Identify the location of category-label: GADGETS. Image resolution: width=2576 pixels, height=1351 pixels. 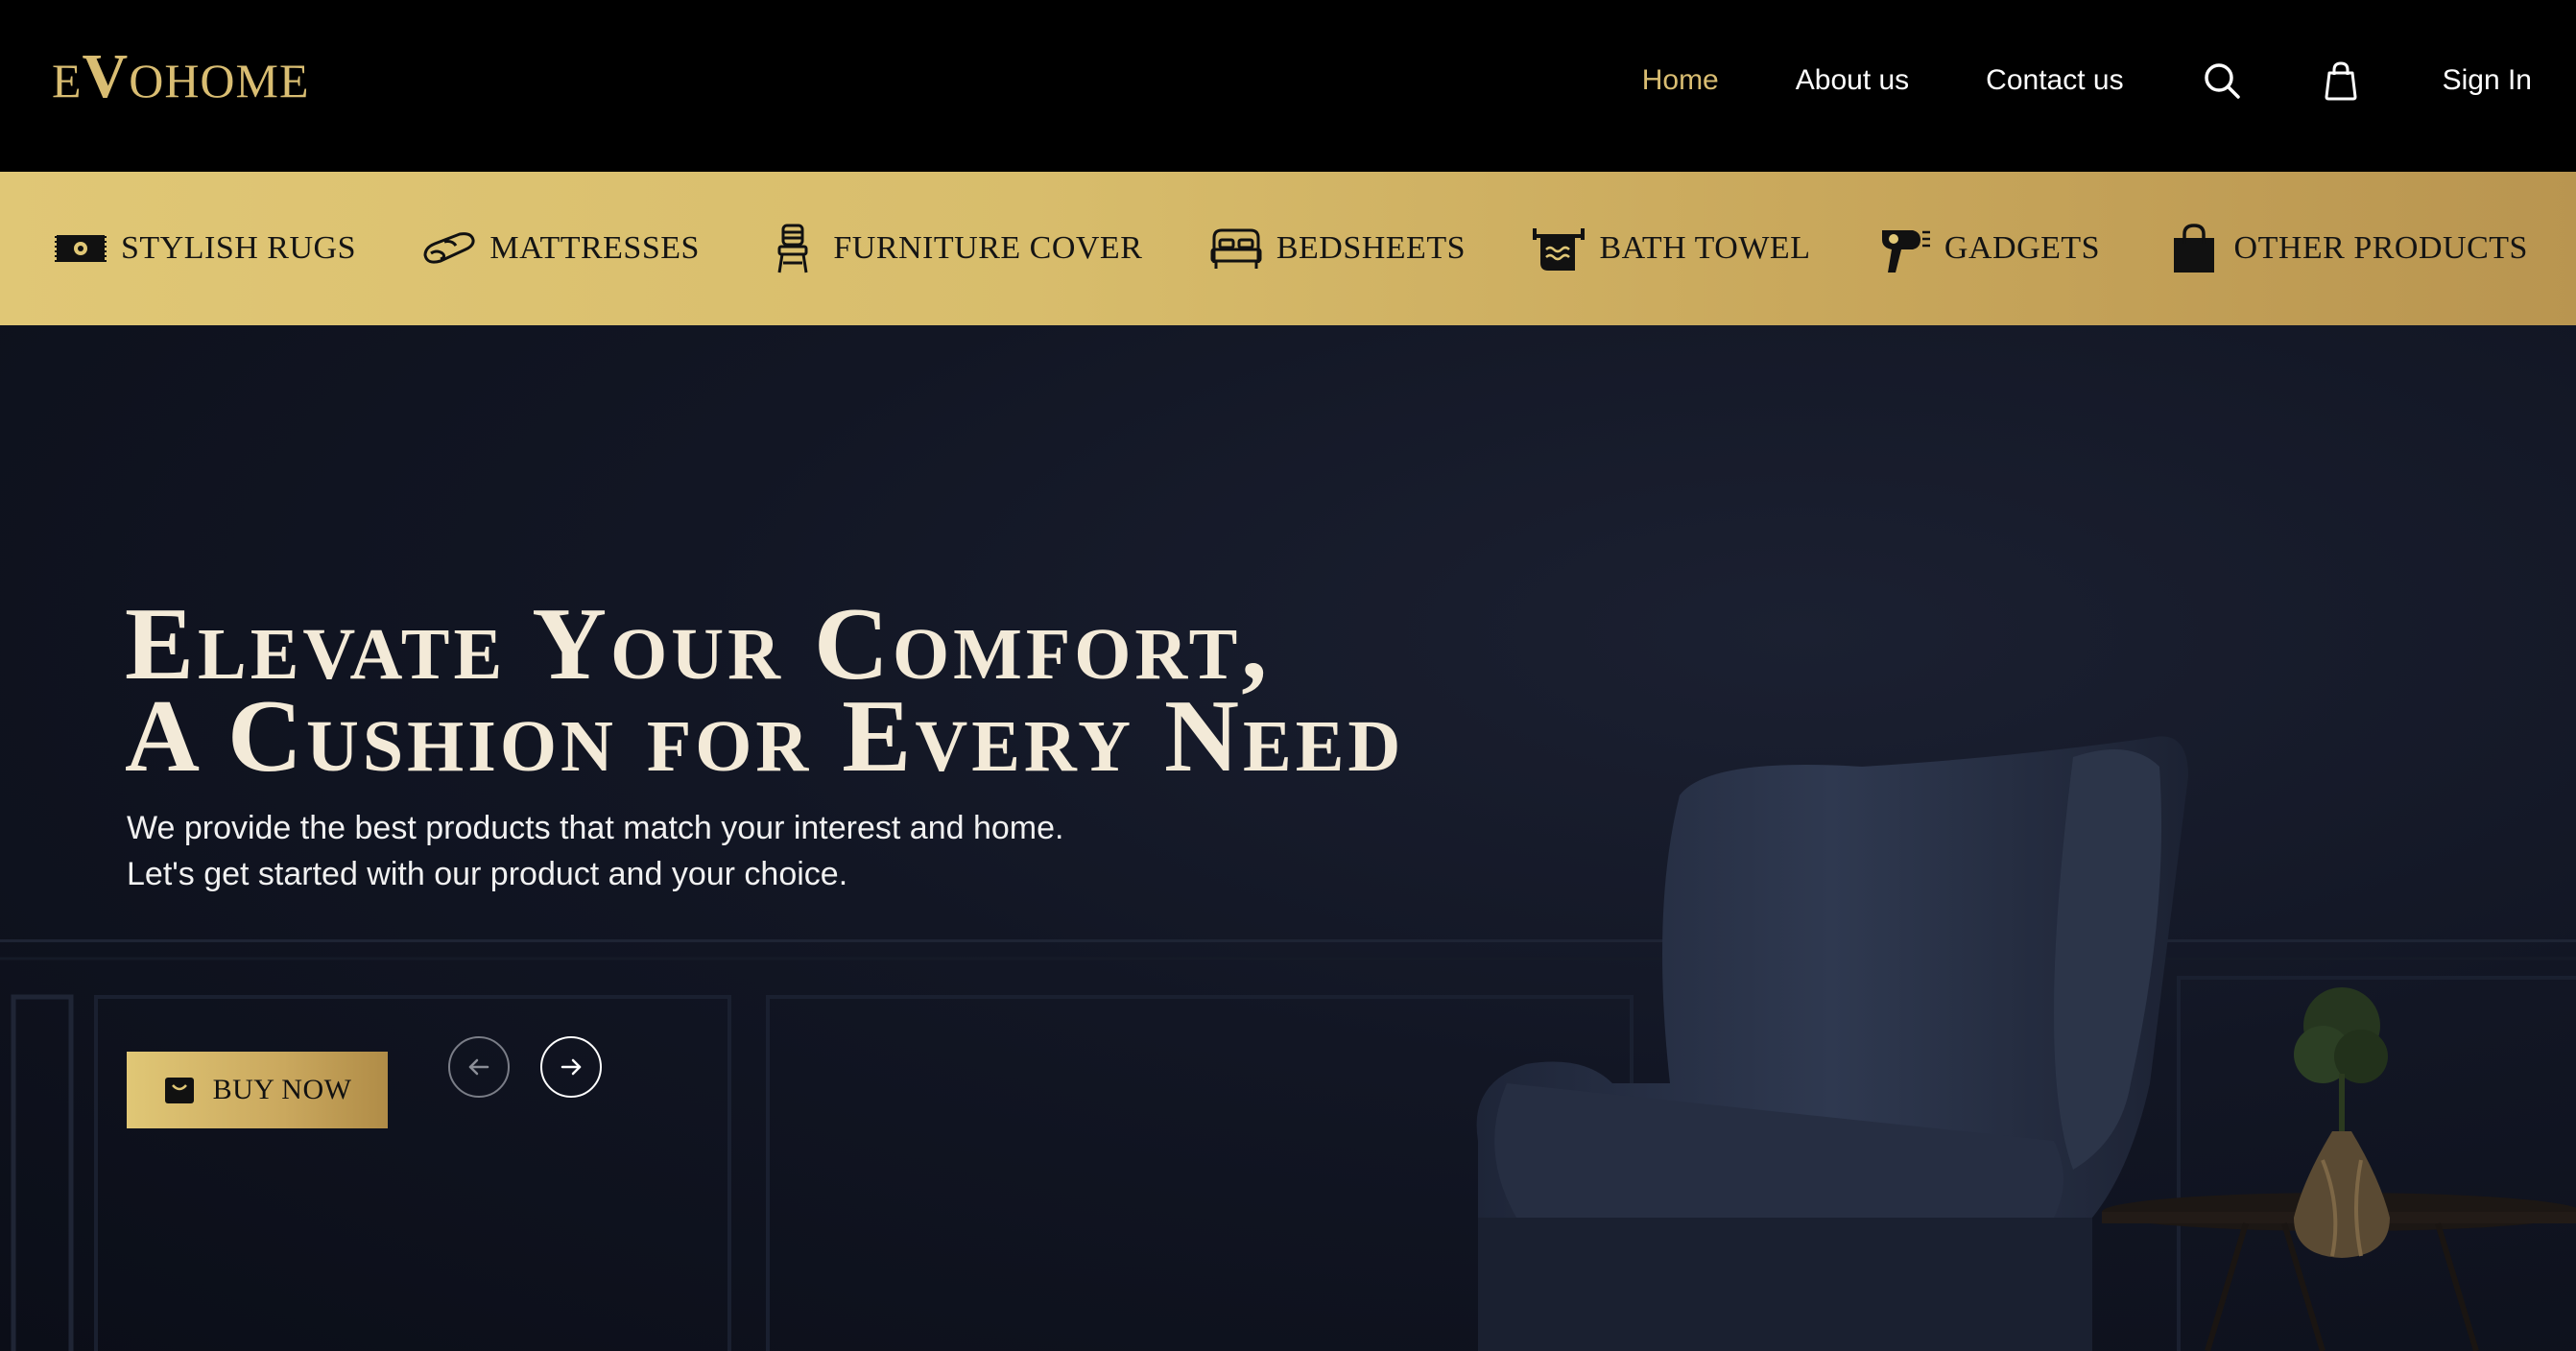
(2022, 248).